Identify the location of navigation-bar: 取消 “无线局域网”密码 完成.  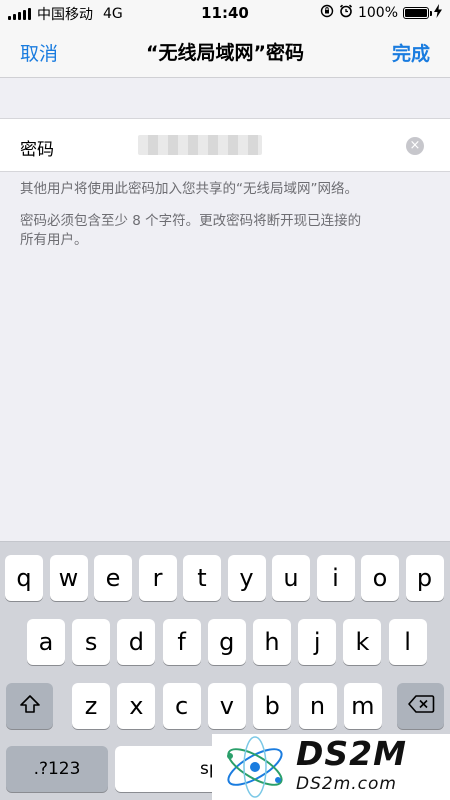
(225, 52).